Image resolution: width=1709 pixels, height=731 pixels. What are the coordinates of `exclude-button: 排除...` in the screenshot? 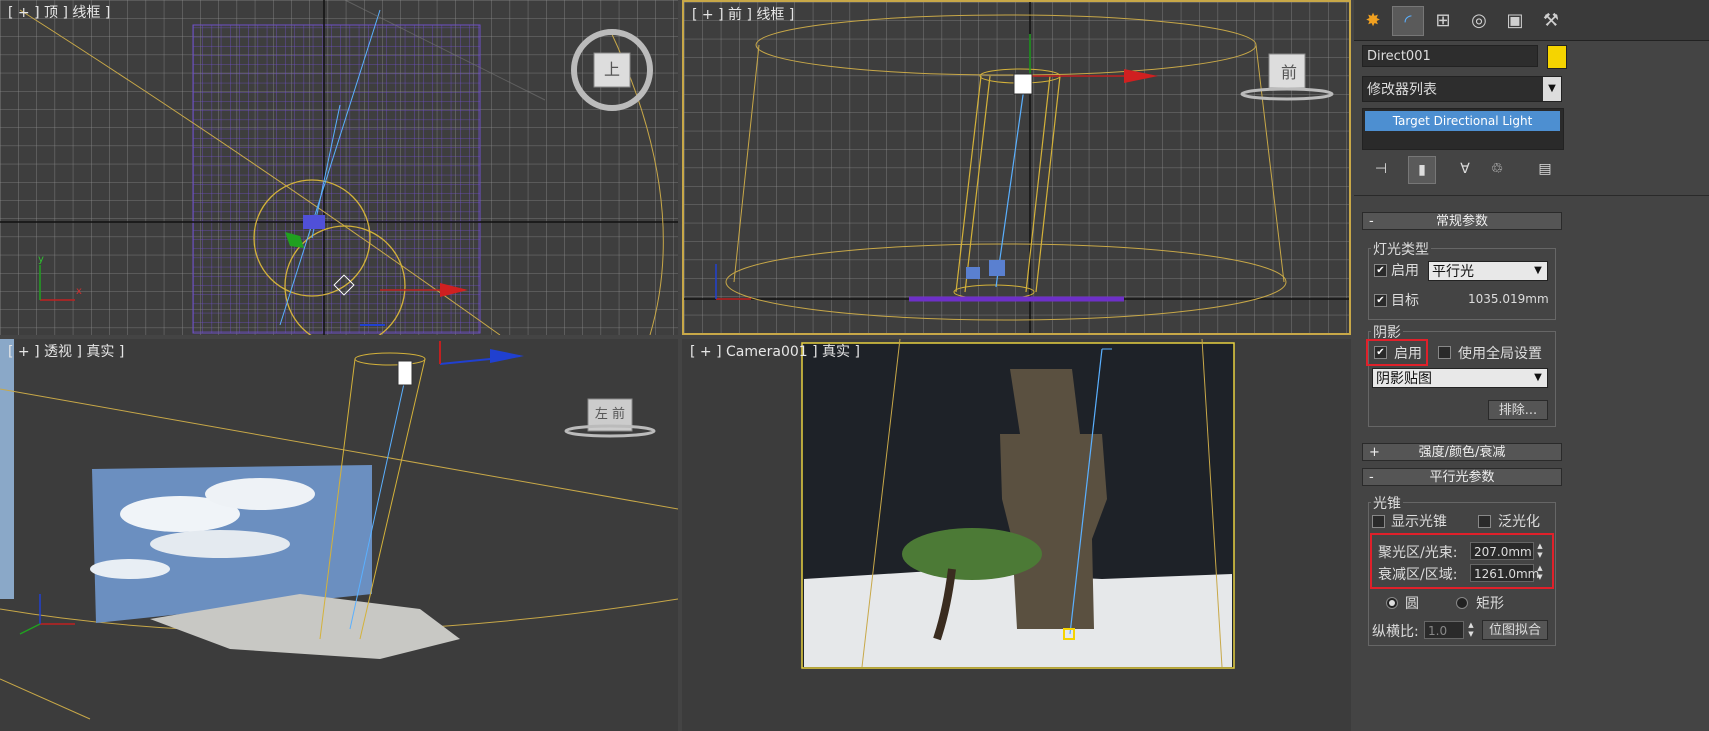 It's located at (1518, 410).